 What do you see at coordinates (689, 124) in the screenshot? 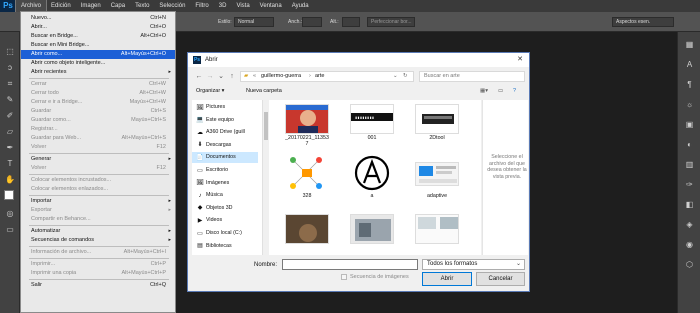
I see `styles-panel-icon: ▣` at bounding box center [689, 124].